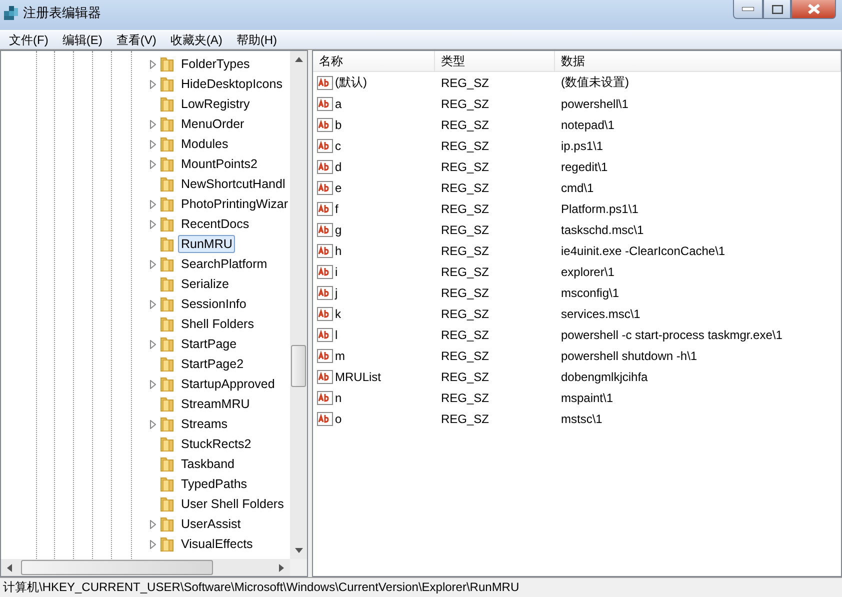 This screenshot has width=842, height=597. What do you see at coordinates (196, 40) in the screenshot?
I see `menu-item: 收藏夹(A)` at bounding box center [196, 40].